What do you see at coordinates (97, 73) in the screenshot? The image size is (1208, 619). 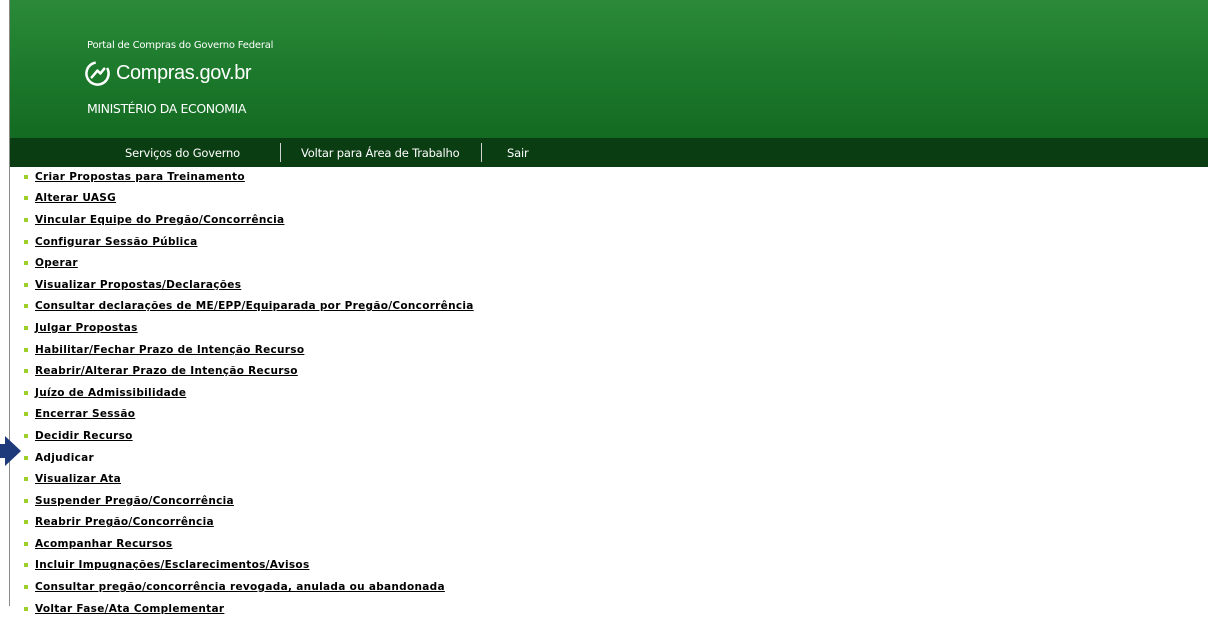 I see `compras-logo-icon` at bounding box center [97, 73].